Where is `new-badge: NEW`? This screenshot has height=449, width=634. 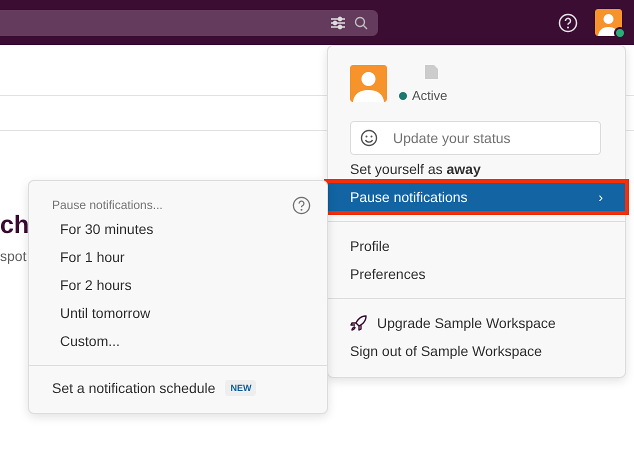 new-badge: NEW is located at coordinates (240, 388).